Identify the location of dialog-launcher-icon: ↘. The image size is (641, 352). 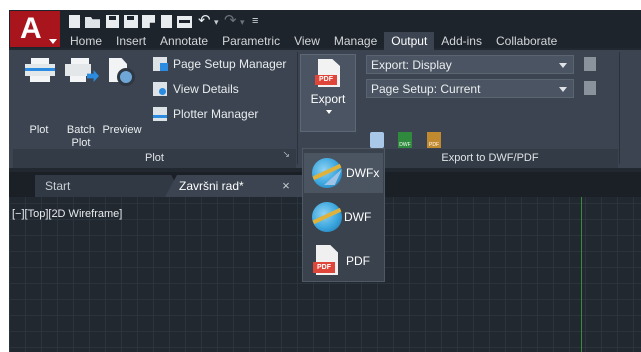
(286, 154).